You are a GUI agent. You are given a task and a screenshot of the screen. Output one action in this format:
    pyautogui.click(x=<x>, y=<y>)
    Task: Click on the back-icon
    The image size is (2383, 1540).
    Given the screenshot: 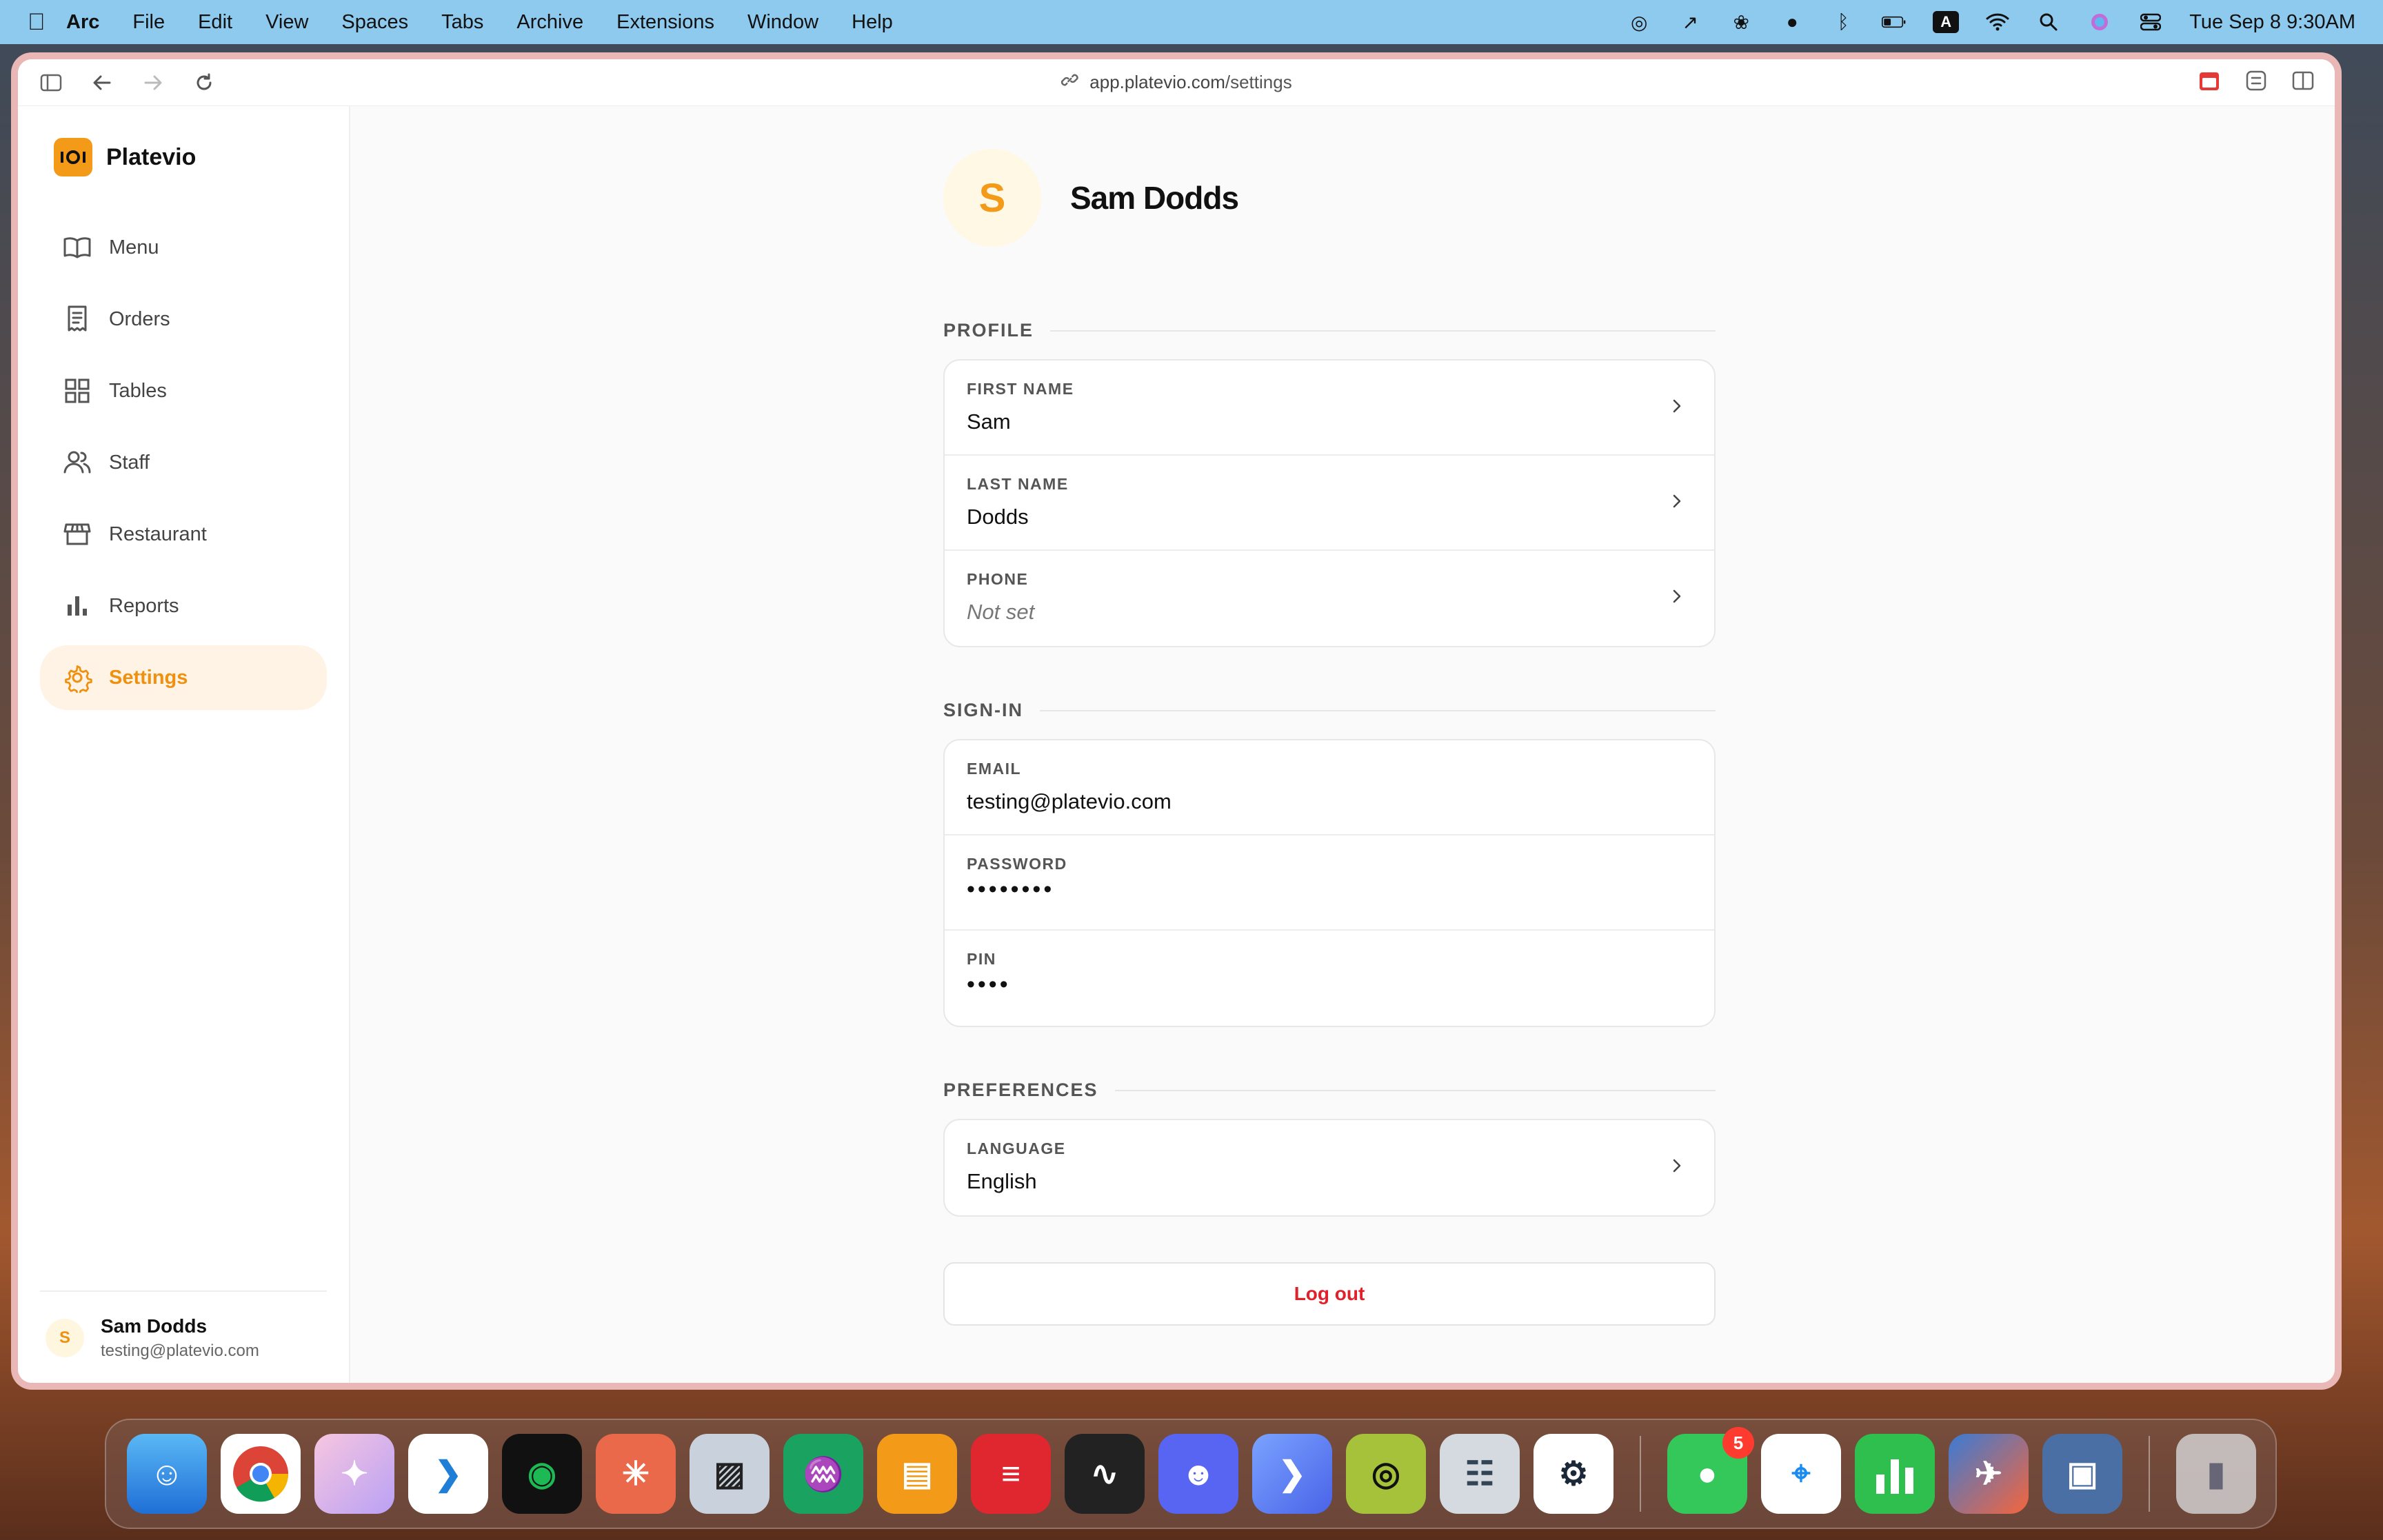 What is the action you would take?
    pyautogui.click(x=102, y=83)
    